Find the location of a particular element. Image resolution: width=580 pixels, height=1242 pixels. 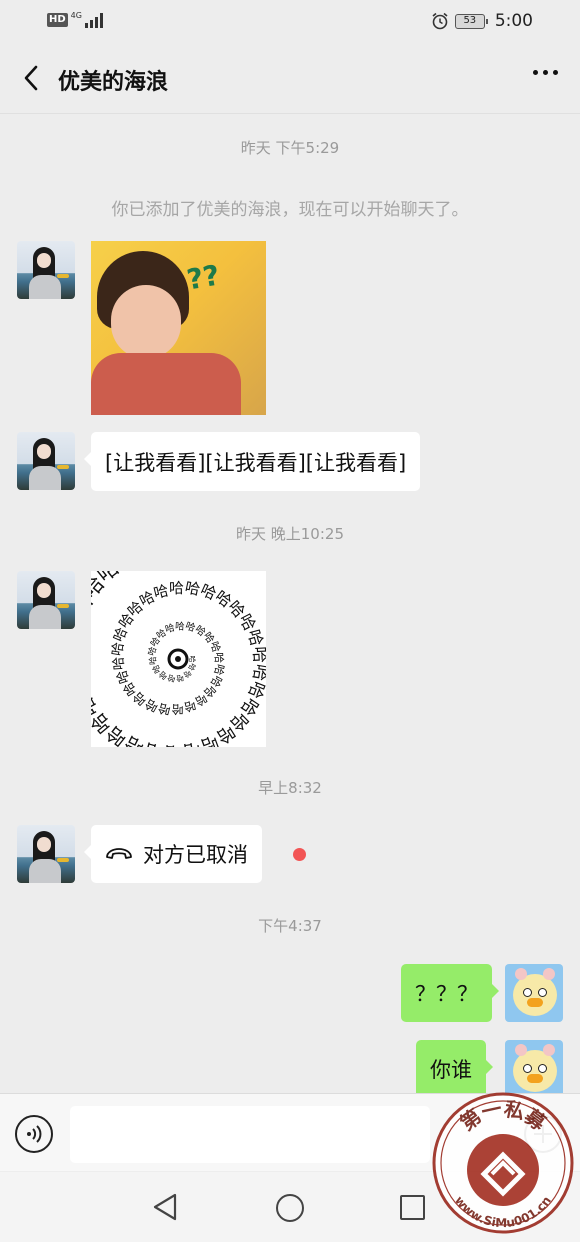

status-bar: HD 4G 53 5:00 is located at coordinates (290, 22).